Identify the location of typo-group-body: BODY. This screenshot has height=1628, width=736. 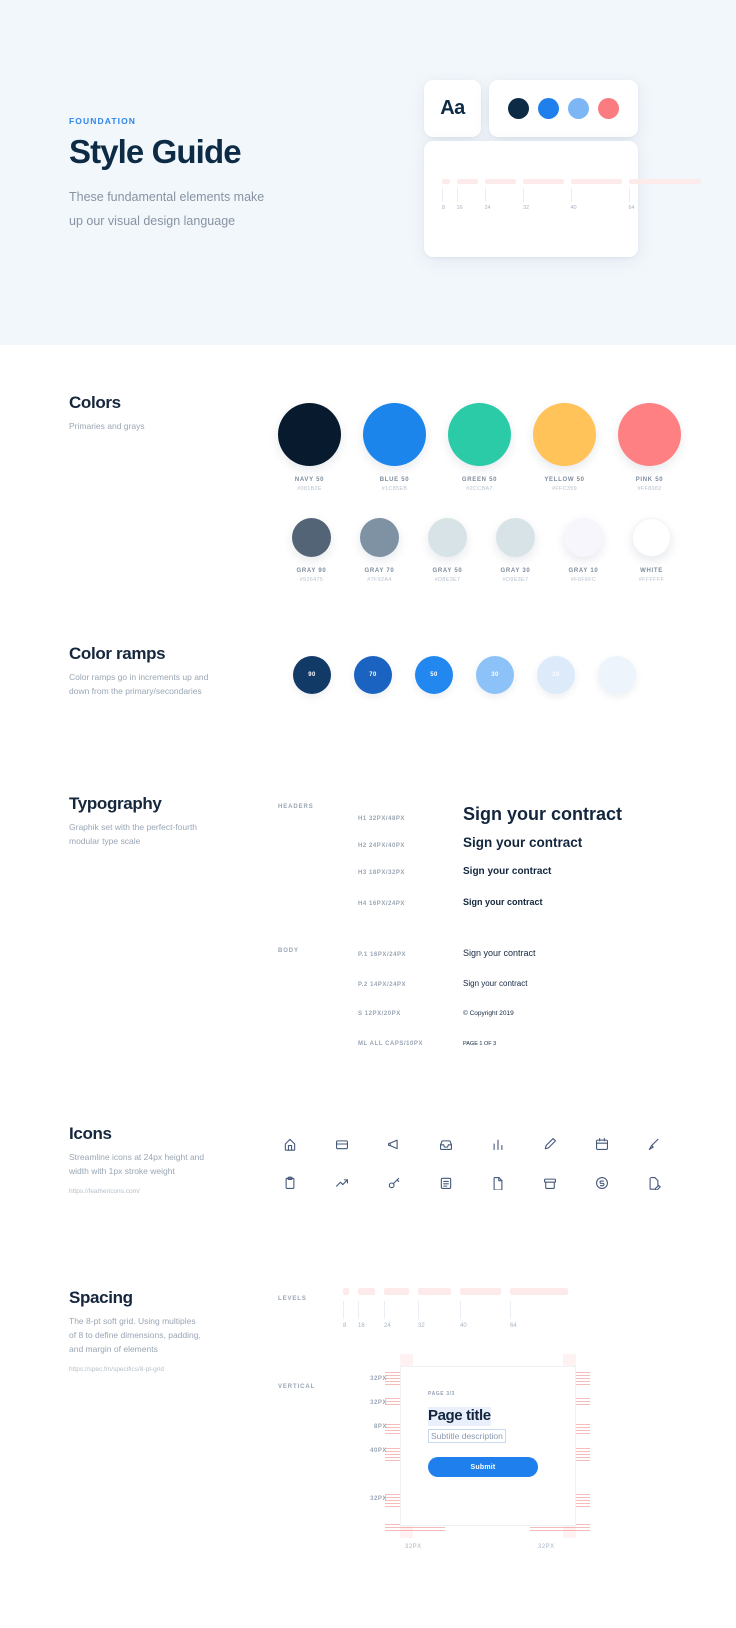
(288, 951).